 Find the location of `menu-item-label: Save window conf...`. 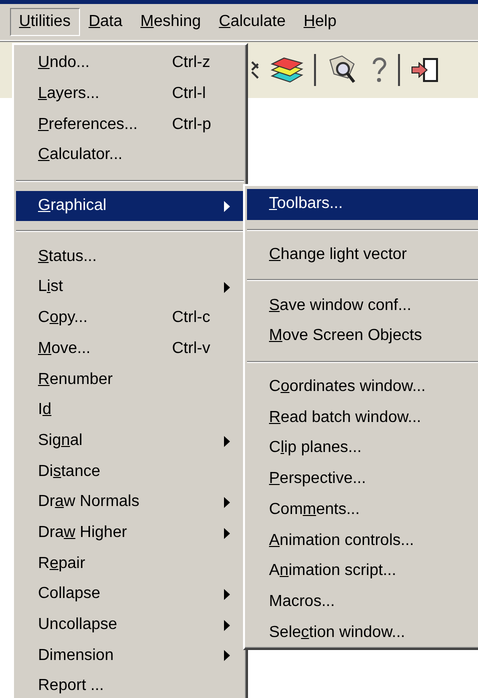

menu-item-label: Save window conf... is located at coordinates (340, 305).